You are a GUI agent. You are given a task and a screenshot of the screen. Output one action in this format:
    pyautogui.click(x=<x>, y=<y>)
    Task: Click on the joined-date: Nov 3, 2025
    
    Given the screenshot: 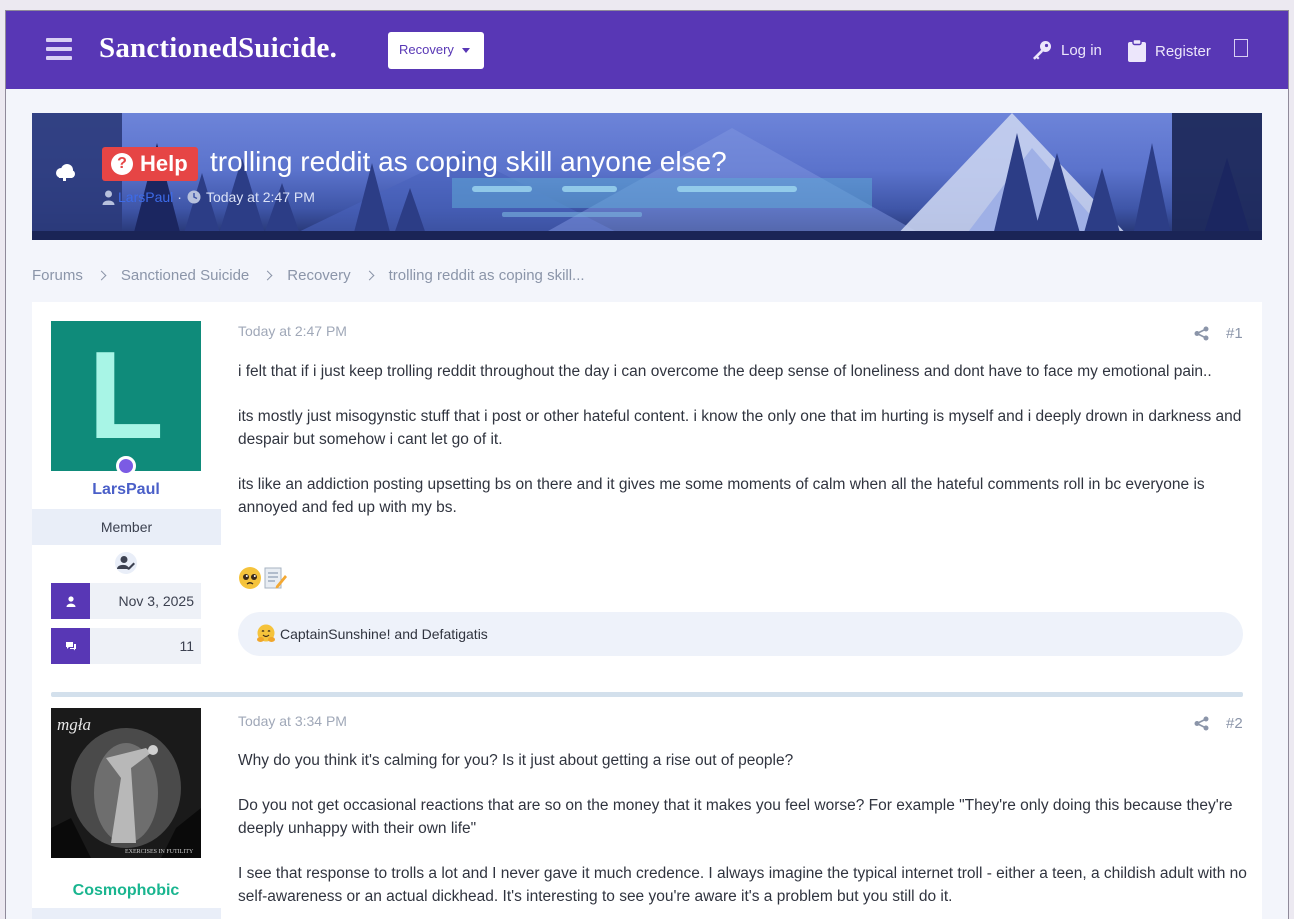 What is the action you would take?
    pyautogui.click(x=156, y=601)
    